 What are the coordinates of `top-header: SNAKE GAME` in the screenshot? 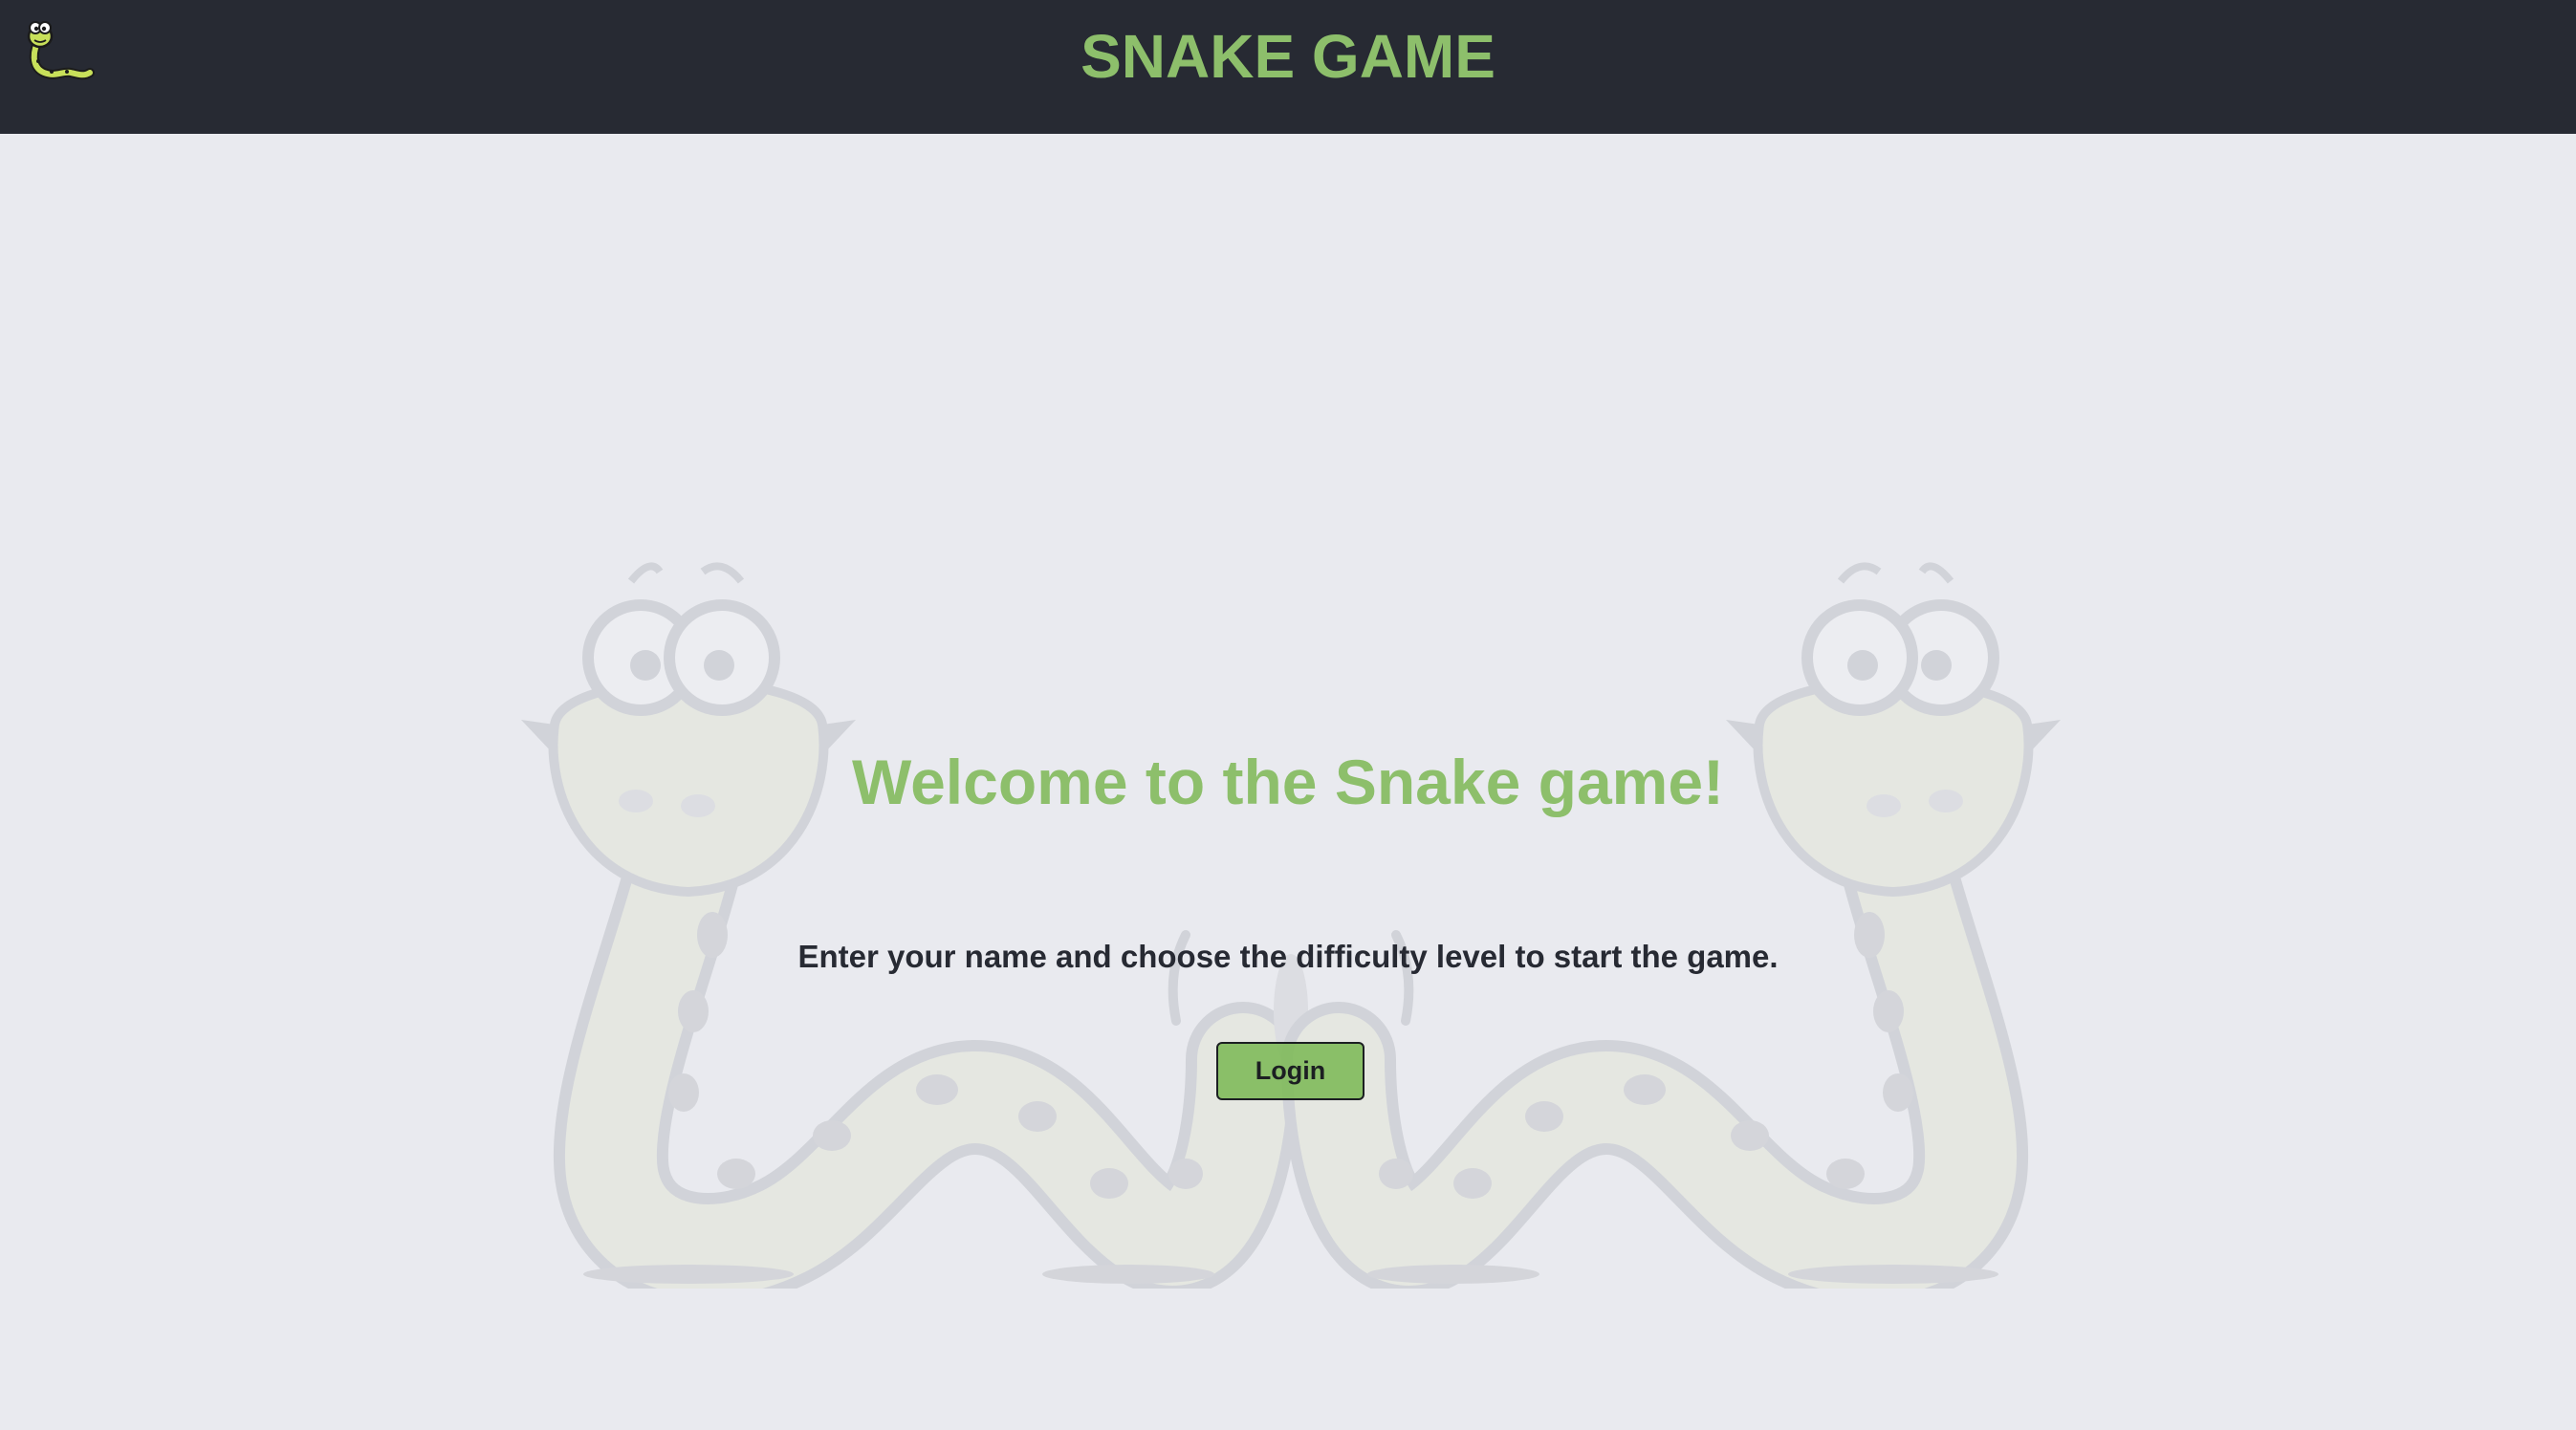 It's located at (1288, 67).